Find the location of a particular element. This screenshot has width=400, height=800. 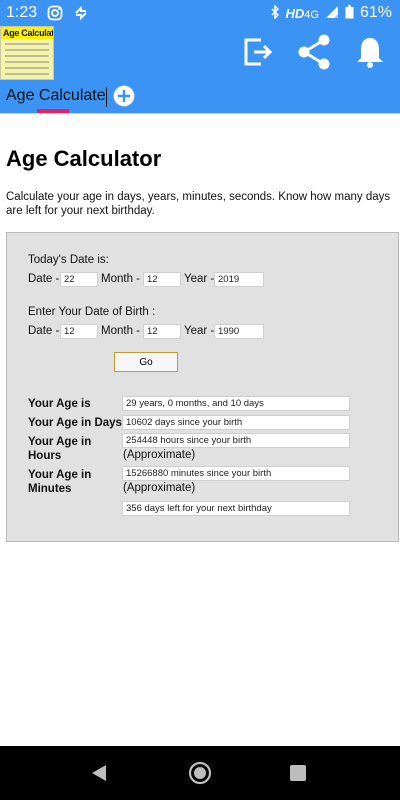

tab-bar-border is located at coordinates (200, 113).